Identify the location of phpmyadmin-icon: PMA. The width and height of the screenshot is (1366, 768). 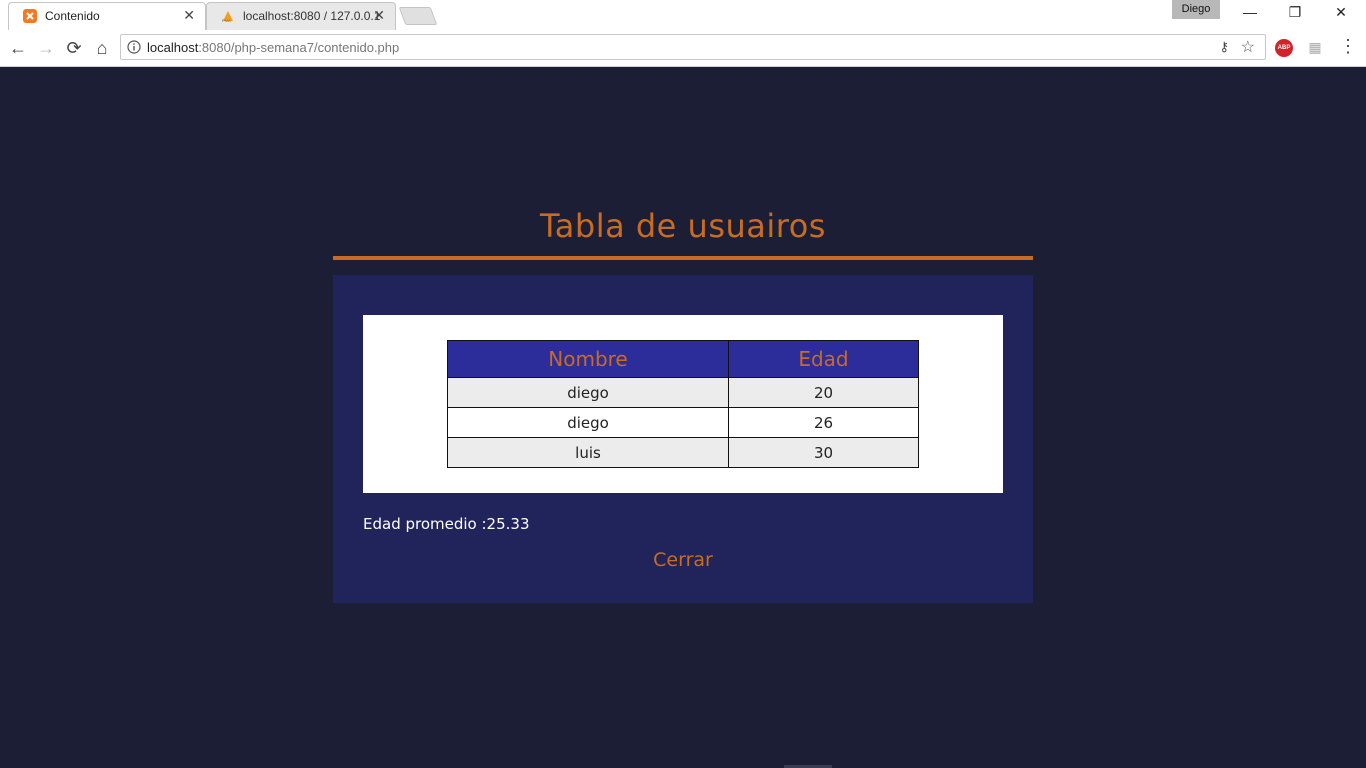
(227, 17).